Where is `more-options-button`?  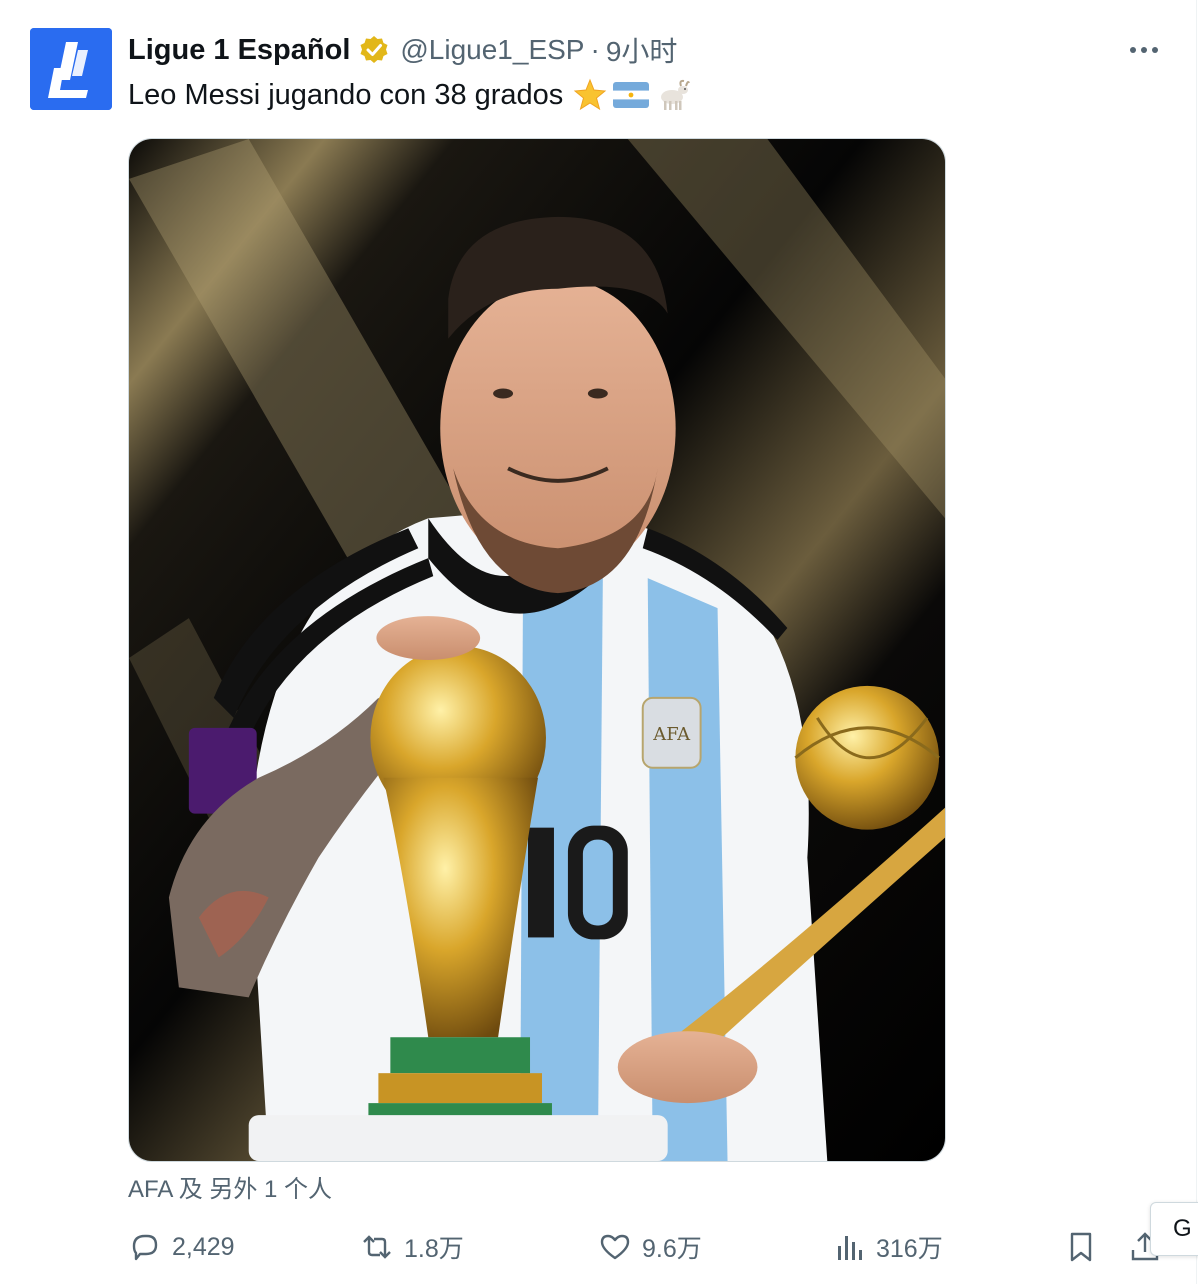 more-options-button is located at coordinates (1144, 50).